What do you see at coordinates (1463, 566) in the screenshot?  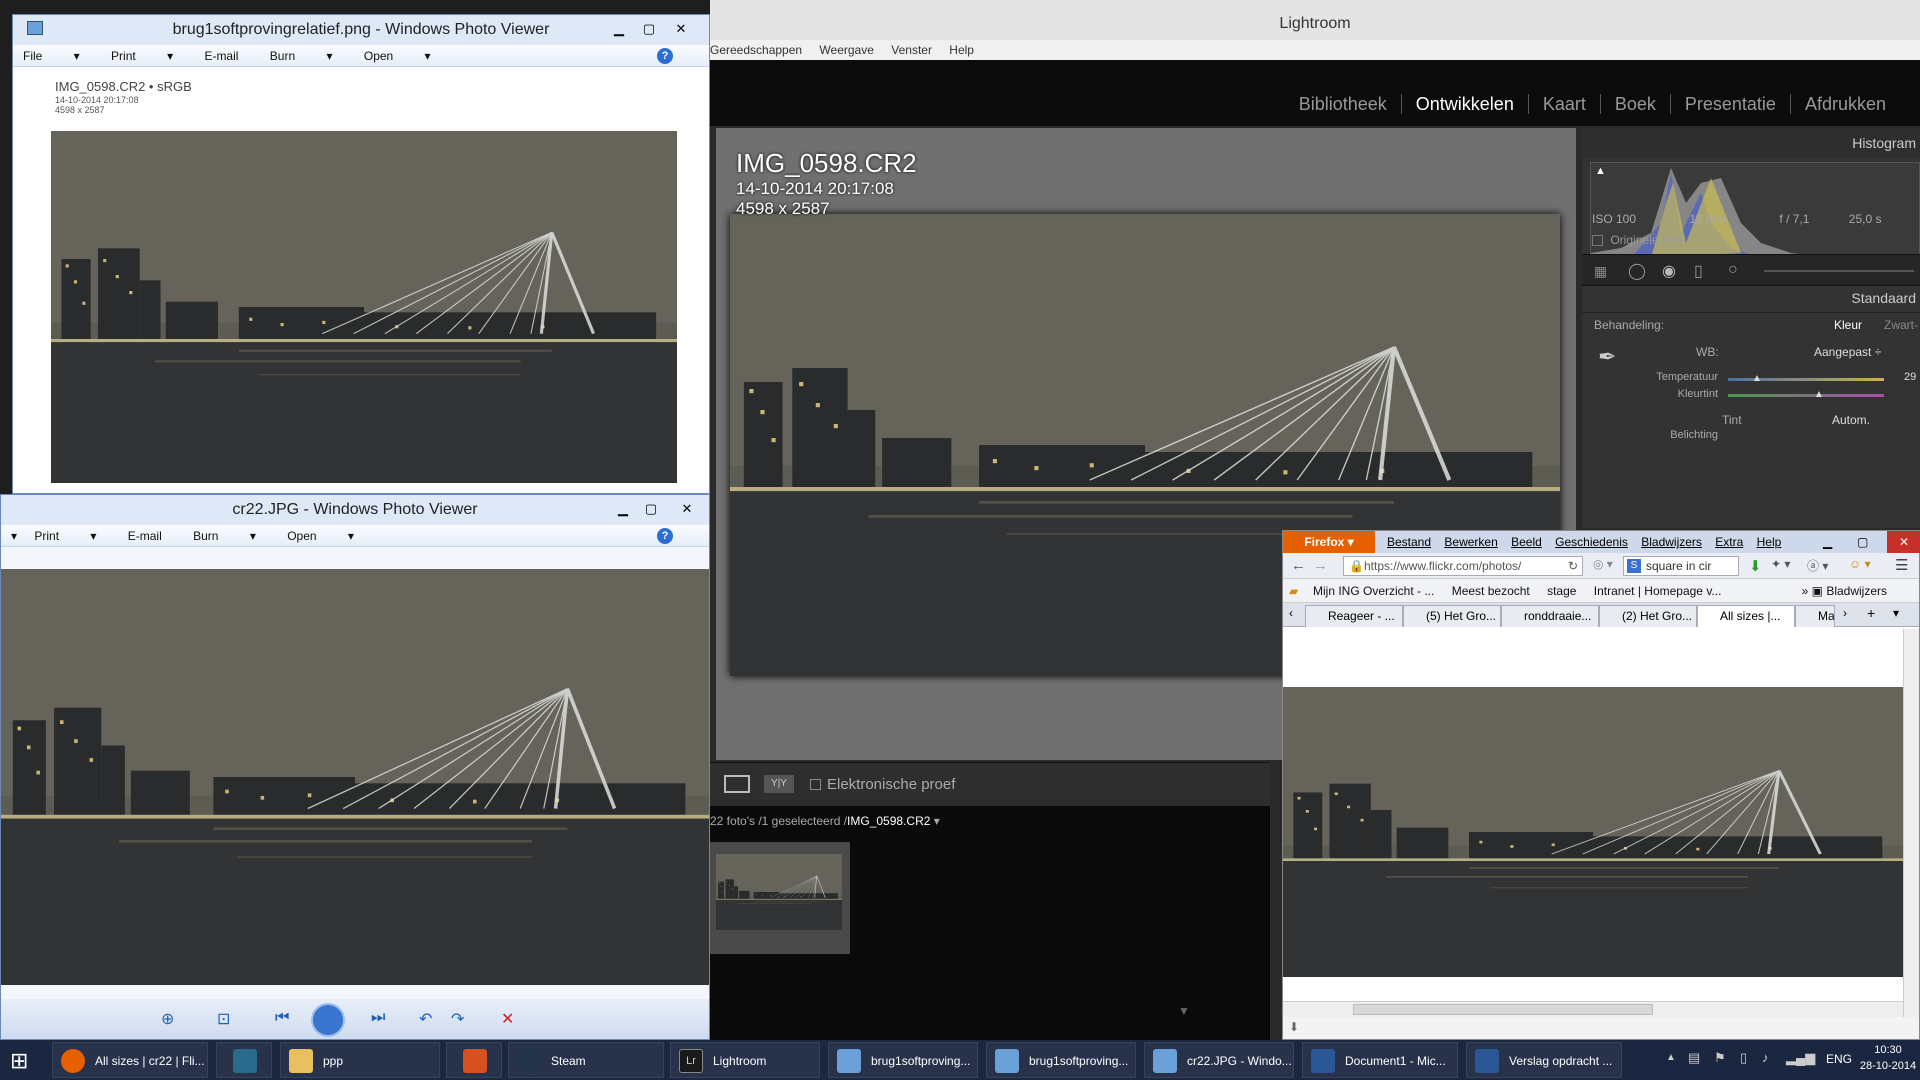 I see `url-bar: 🔒 https://www.flickr.com/photos/ ↻` at bounding box center [1463, 566].